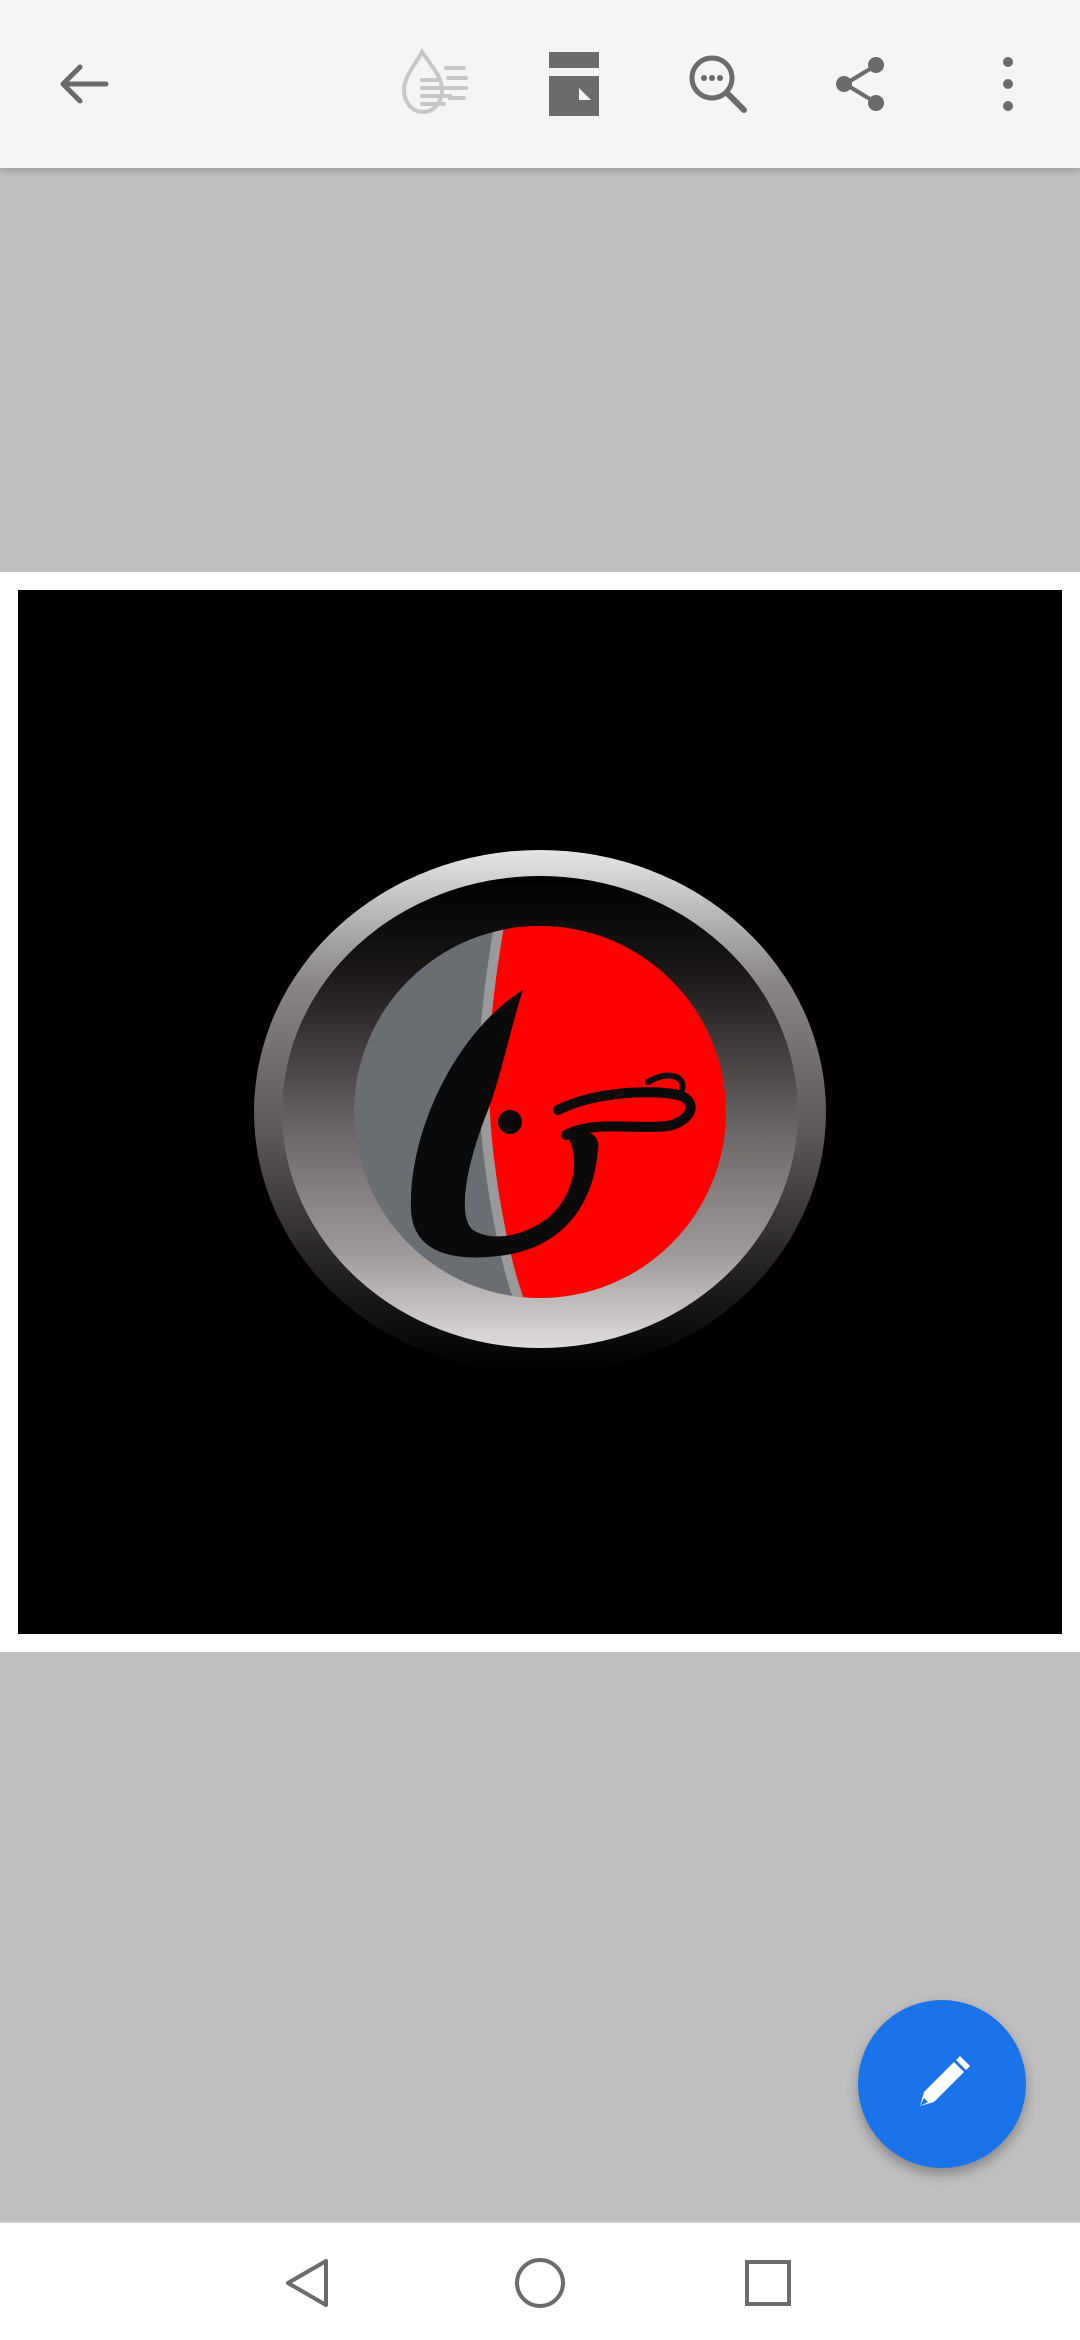  I want to click on page-layout-button, so click(575, 84).